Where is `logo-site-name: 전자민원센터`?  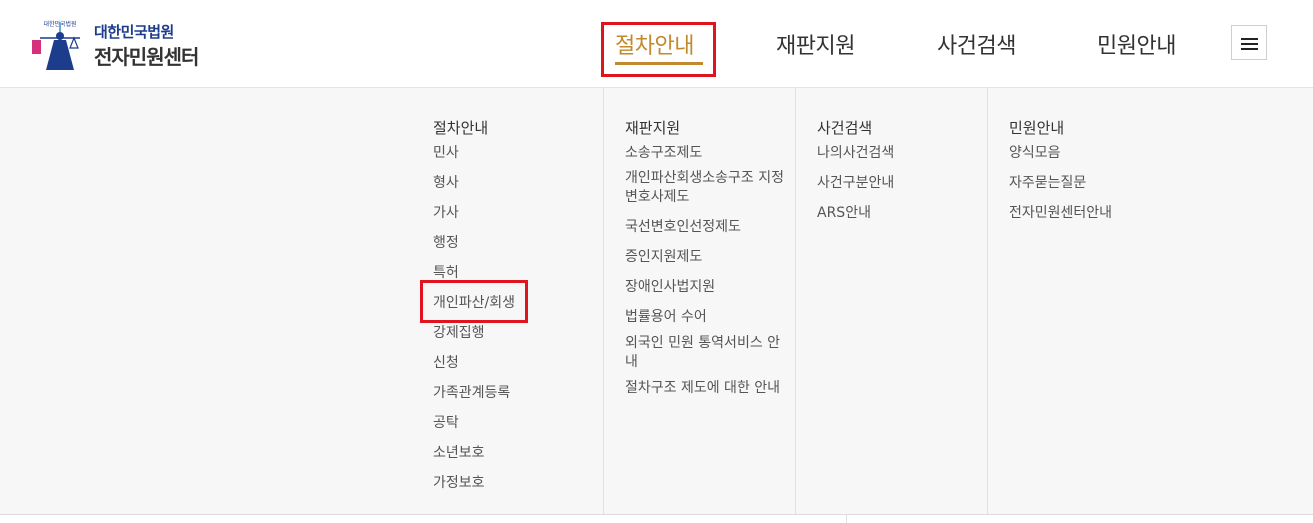 logo-site-name: 전자민원센터 is located at coordinates (146, 57).